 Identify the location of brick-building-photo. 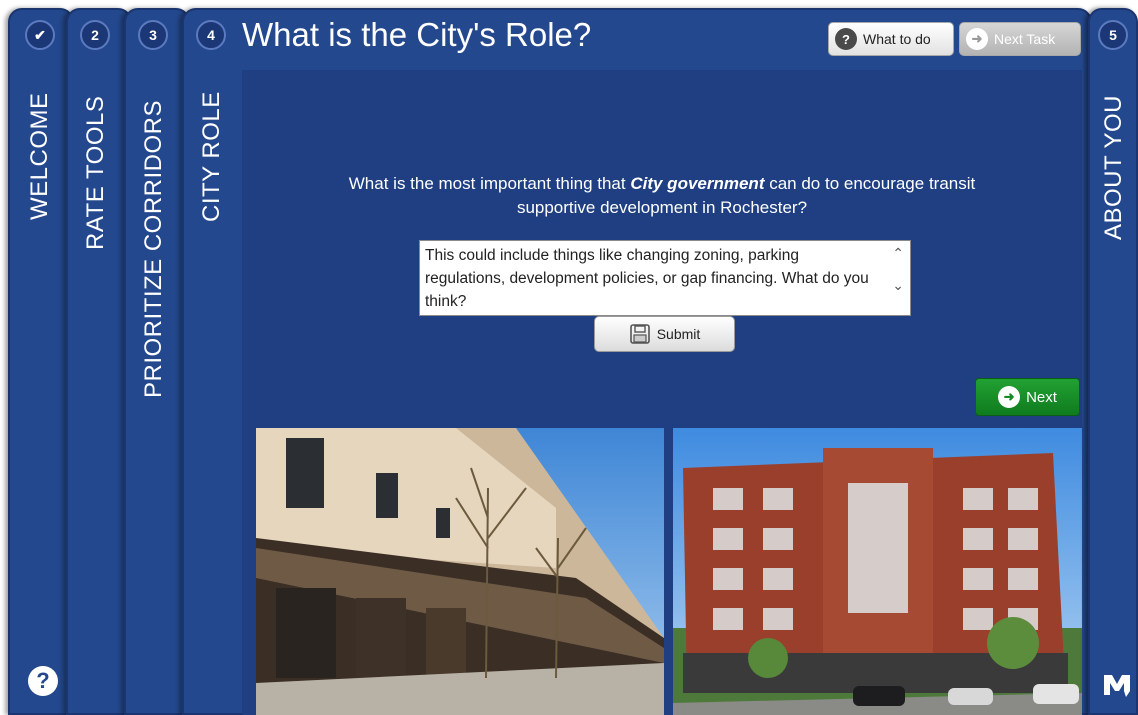
(877, 571).